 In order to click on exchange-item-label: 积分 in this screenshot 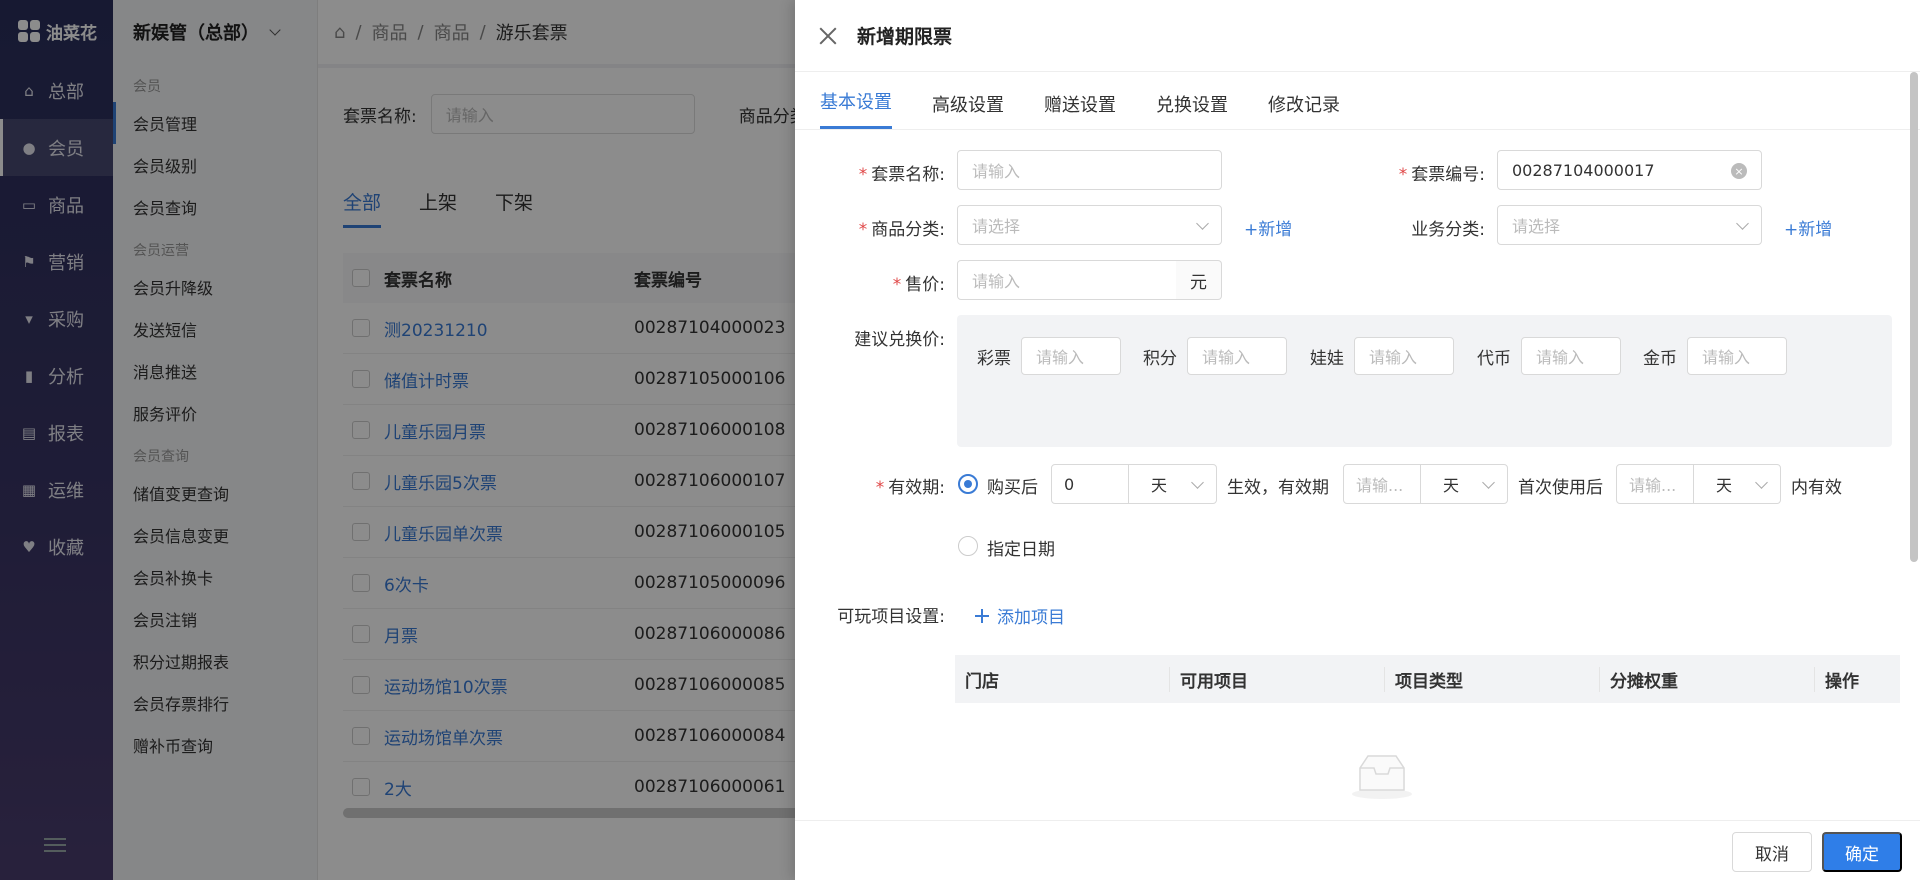, I will do `click(1160, 358)`.